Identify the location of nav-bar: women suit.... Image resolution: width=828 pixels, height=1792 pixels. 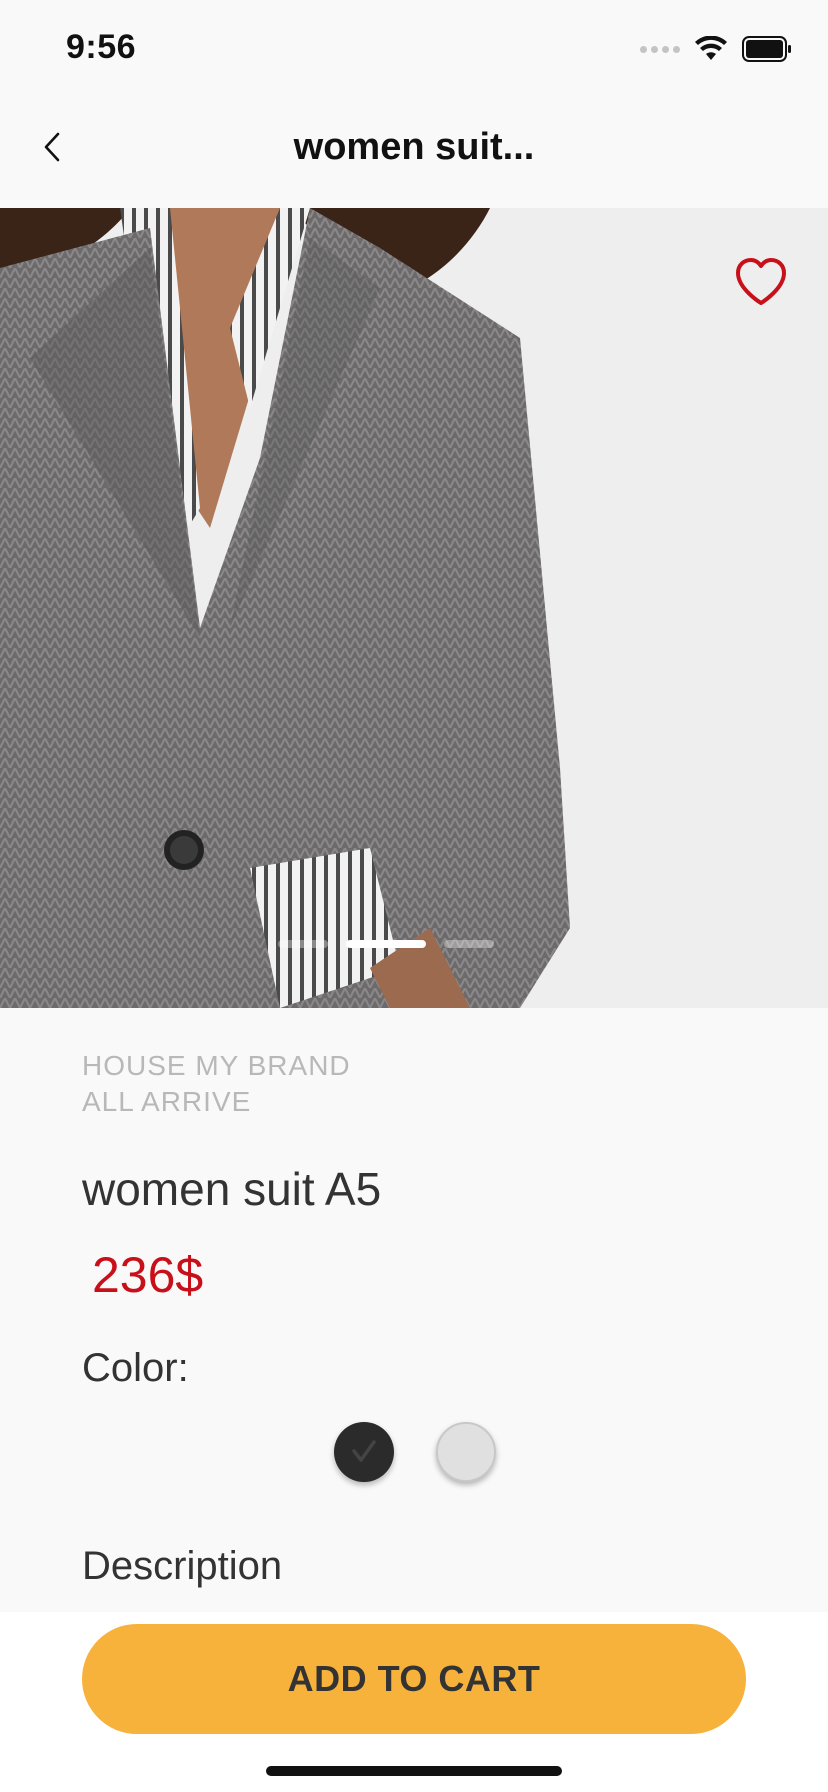
(414, 153).